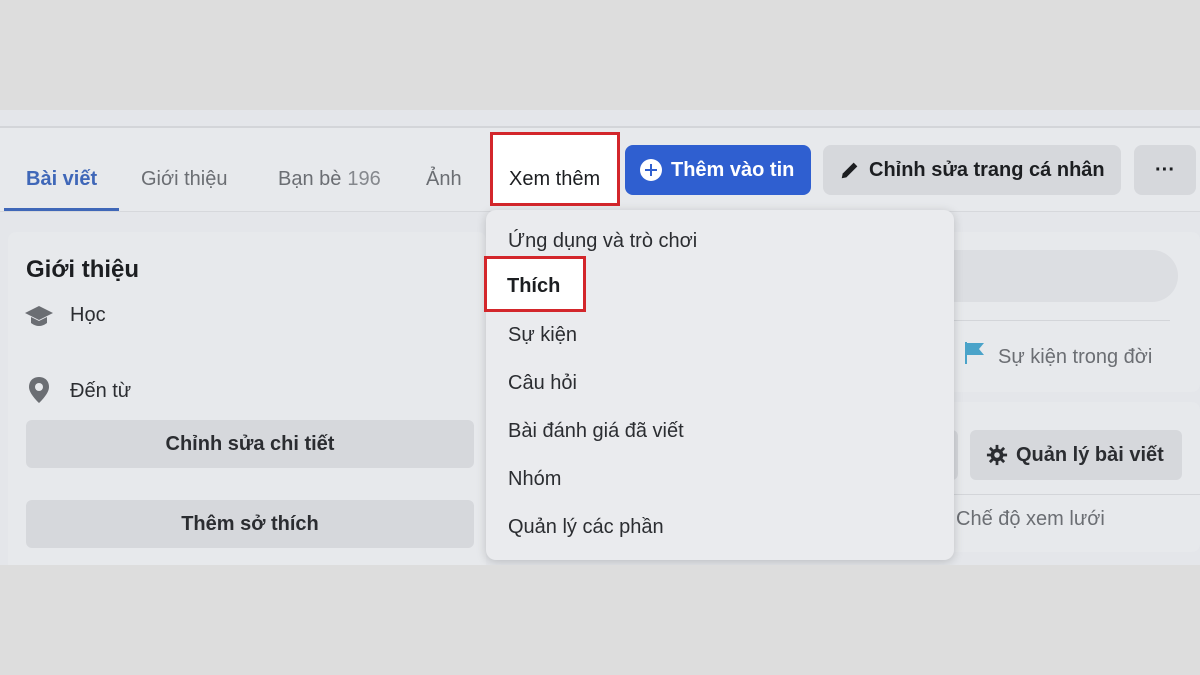 The height and width of the screenshot is (675, 1200). What do you see at coordinates (1030, 519) in the screenshot?
I see `grid-view-tab: Chế độ xem lưới` at bounding box center [1030, 519].